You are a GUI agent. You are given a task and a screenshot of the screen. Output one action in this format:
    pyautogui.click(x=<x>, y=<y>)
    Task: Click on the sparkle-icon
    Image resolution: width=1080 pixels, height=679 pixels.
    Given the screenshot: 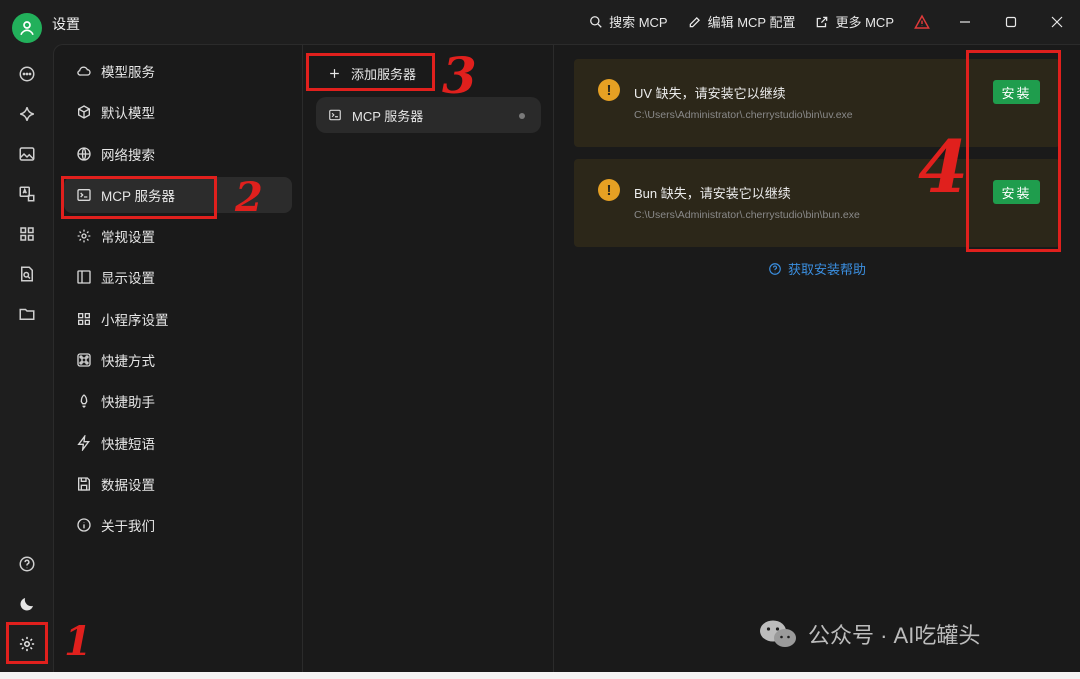 What is the action you would take?
    pyautogui.click(x=26, y=114)
    